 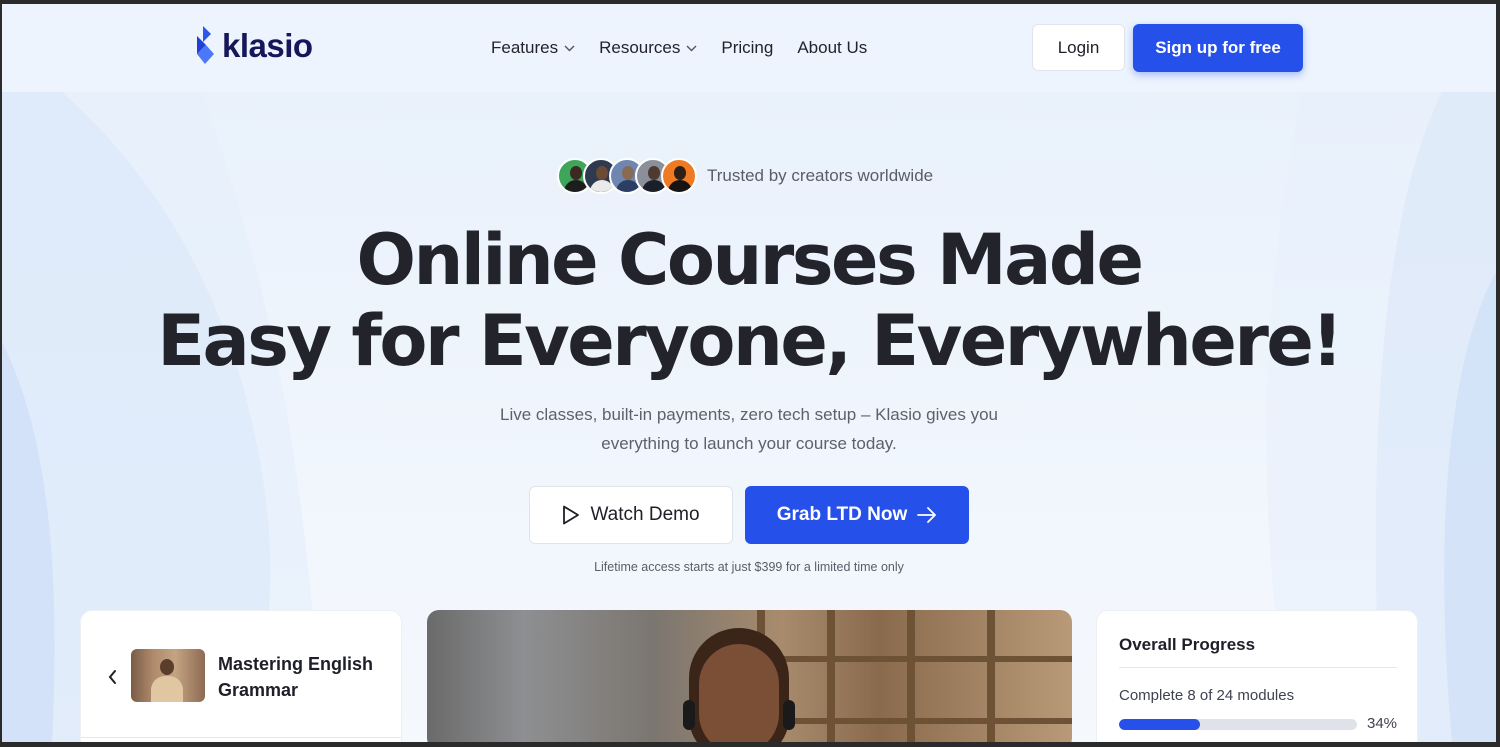 What do you see at coordinates (1207, 695) in the screenshot?
I see `progress-subtitle: Complete 8 of 24 modules` at bounding box center [1207, 695].